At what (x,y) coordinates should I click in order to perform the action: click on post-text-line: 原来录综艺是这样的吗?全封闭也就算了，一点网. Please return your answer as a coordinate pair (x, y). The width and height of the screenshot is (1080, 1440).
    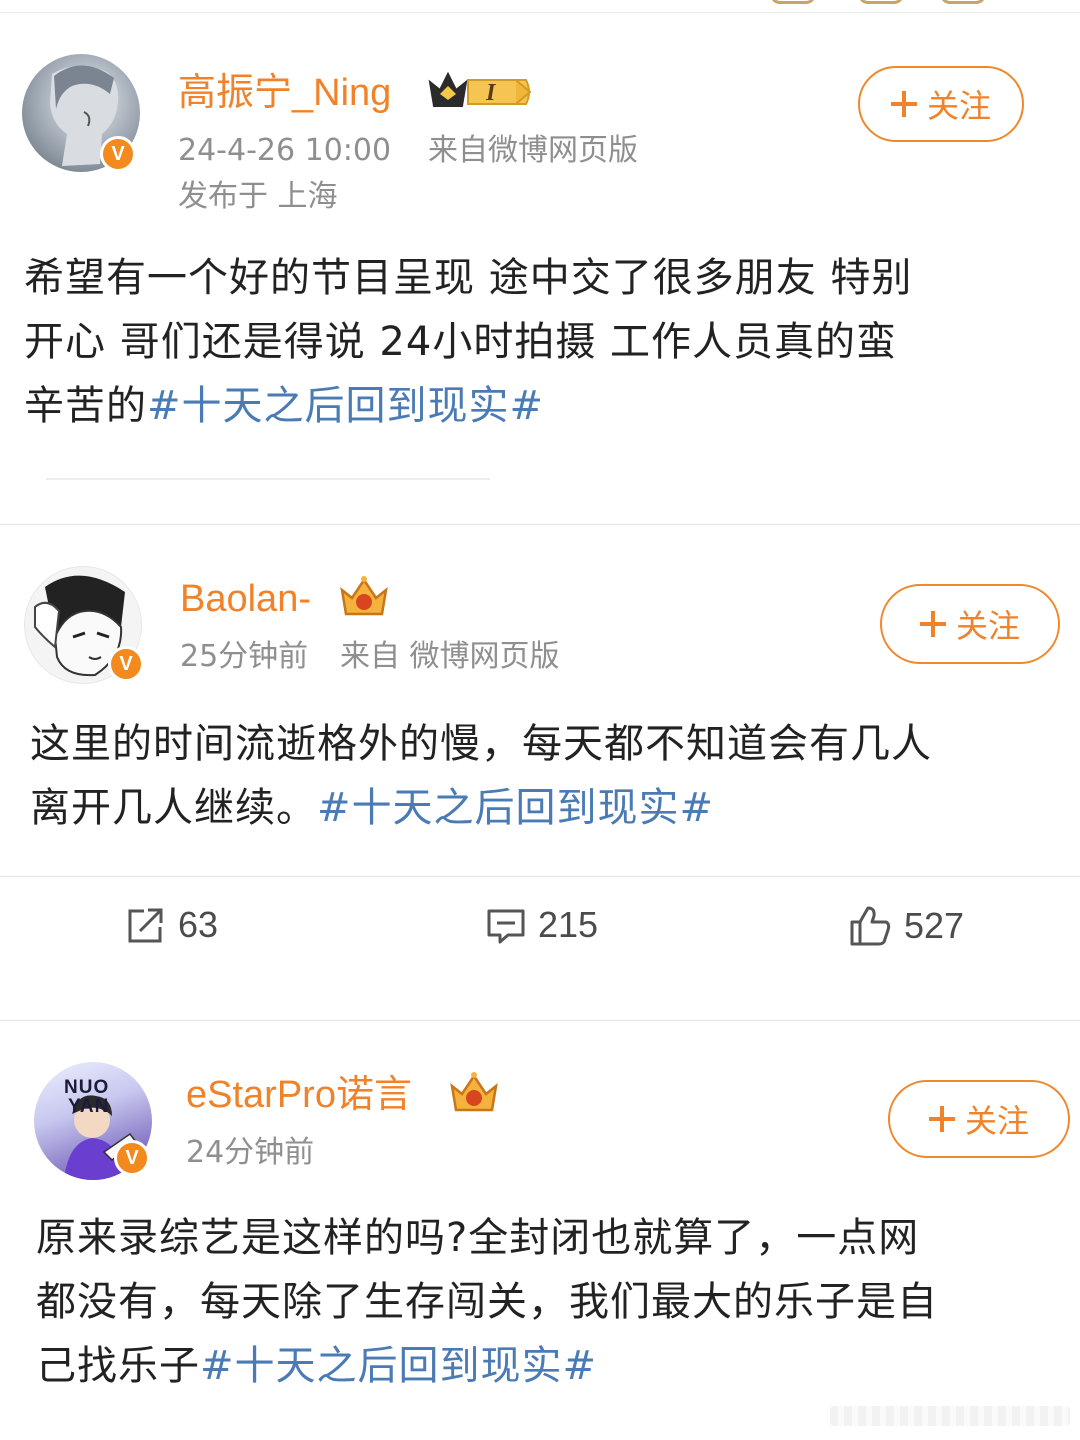
    Looking at the image, I should click on (478, 1238).